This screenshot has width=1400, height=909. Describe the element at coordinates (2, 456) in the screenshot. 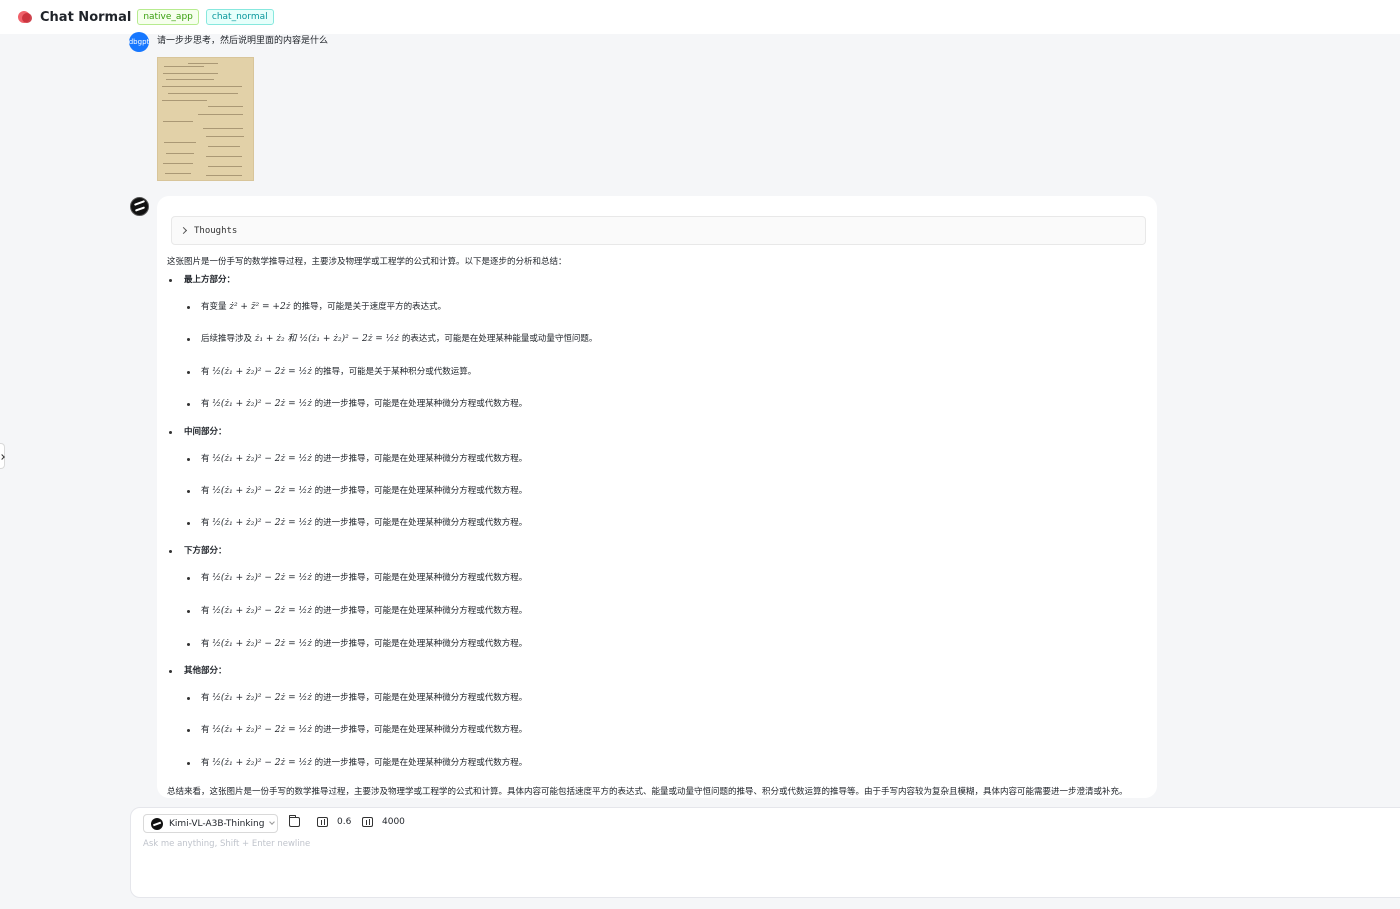

I see `sidebar-expand-handle` at that location.